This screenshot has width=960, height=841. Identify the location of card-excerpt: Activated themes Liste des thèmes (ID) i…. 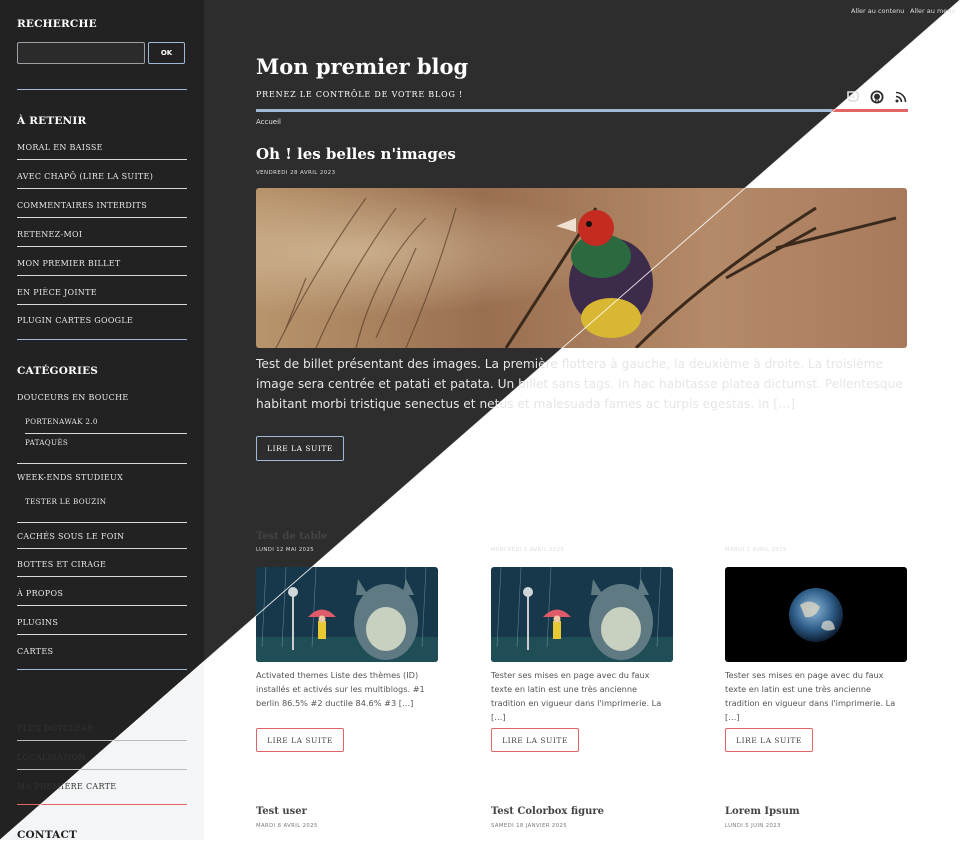
(340, 689).